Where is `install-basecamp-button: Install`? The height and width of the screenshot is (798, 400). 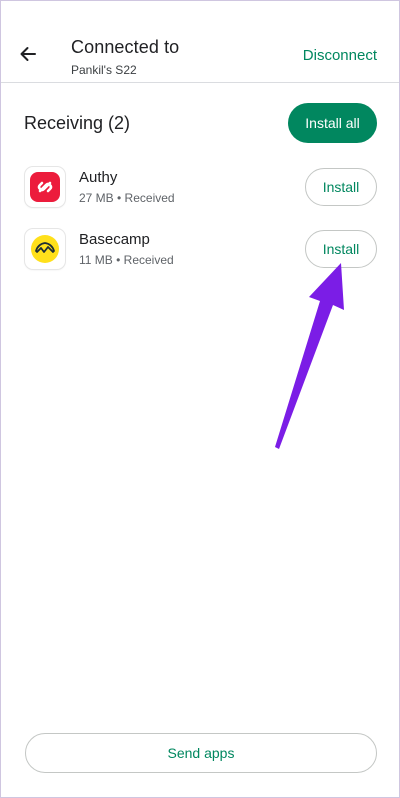
install-basecamp-button: Install is located at coordinates (341, 249).